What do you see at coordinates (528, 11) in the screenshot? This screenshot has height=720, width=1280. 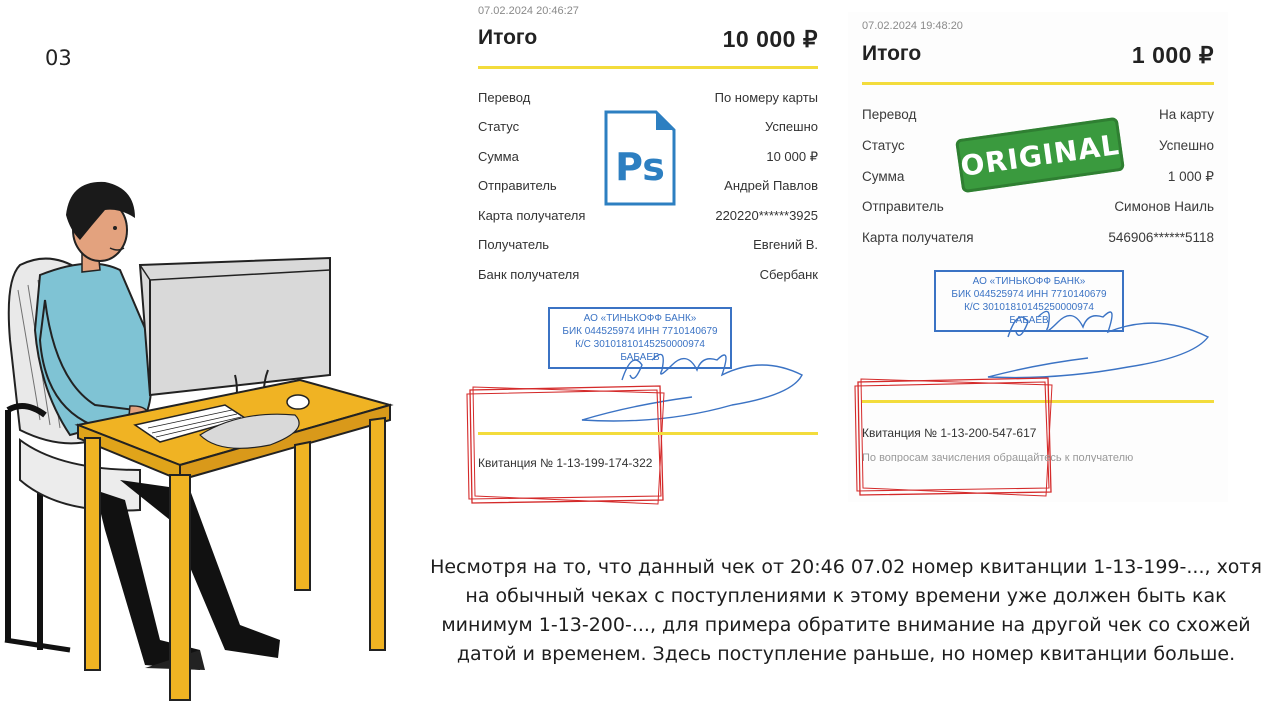 I see `receipt-datetime: 07.02.2024 20:46:27` at bounding box center [528, 11].